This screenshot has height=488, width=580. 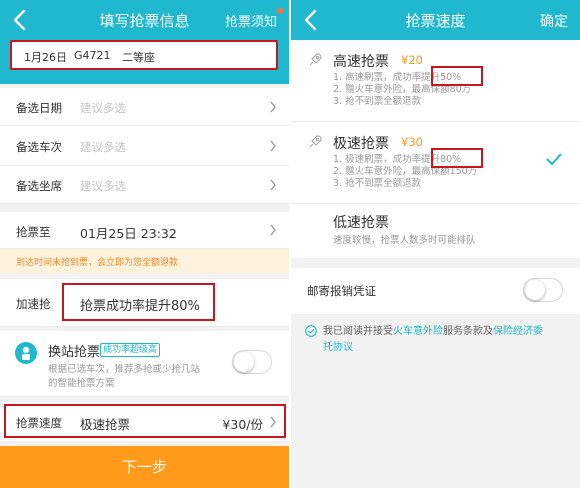 I want to click on ticket-summary-card: 1月26日 G4721 二等座, so click(x=144, y=55).